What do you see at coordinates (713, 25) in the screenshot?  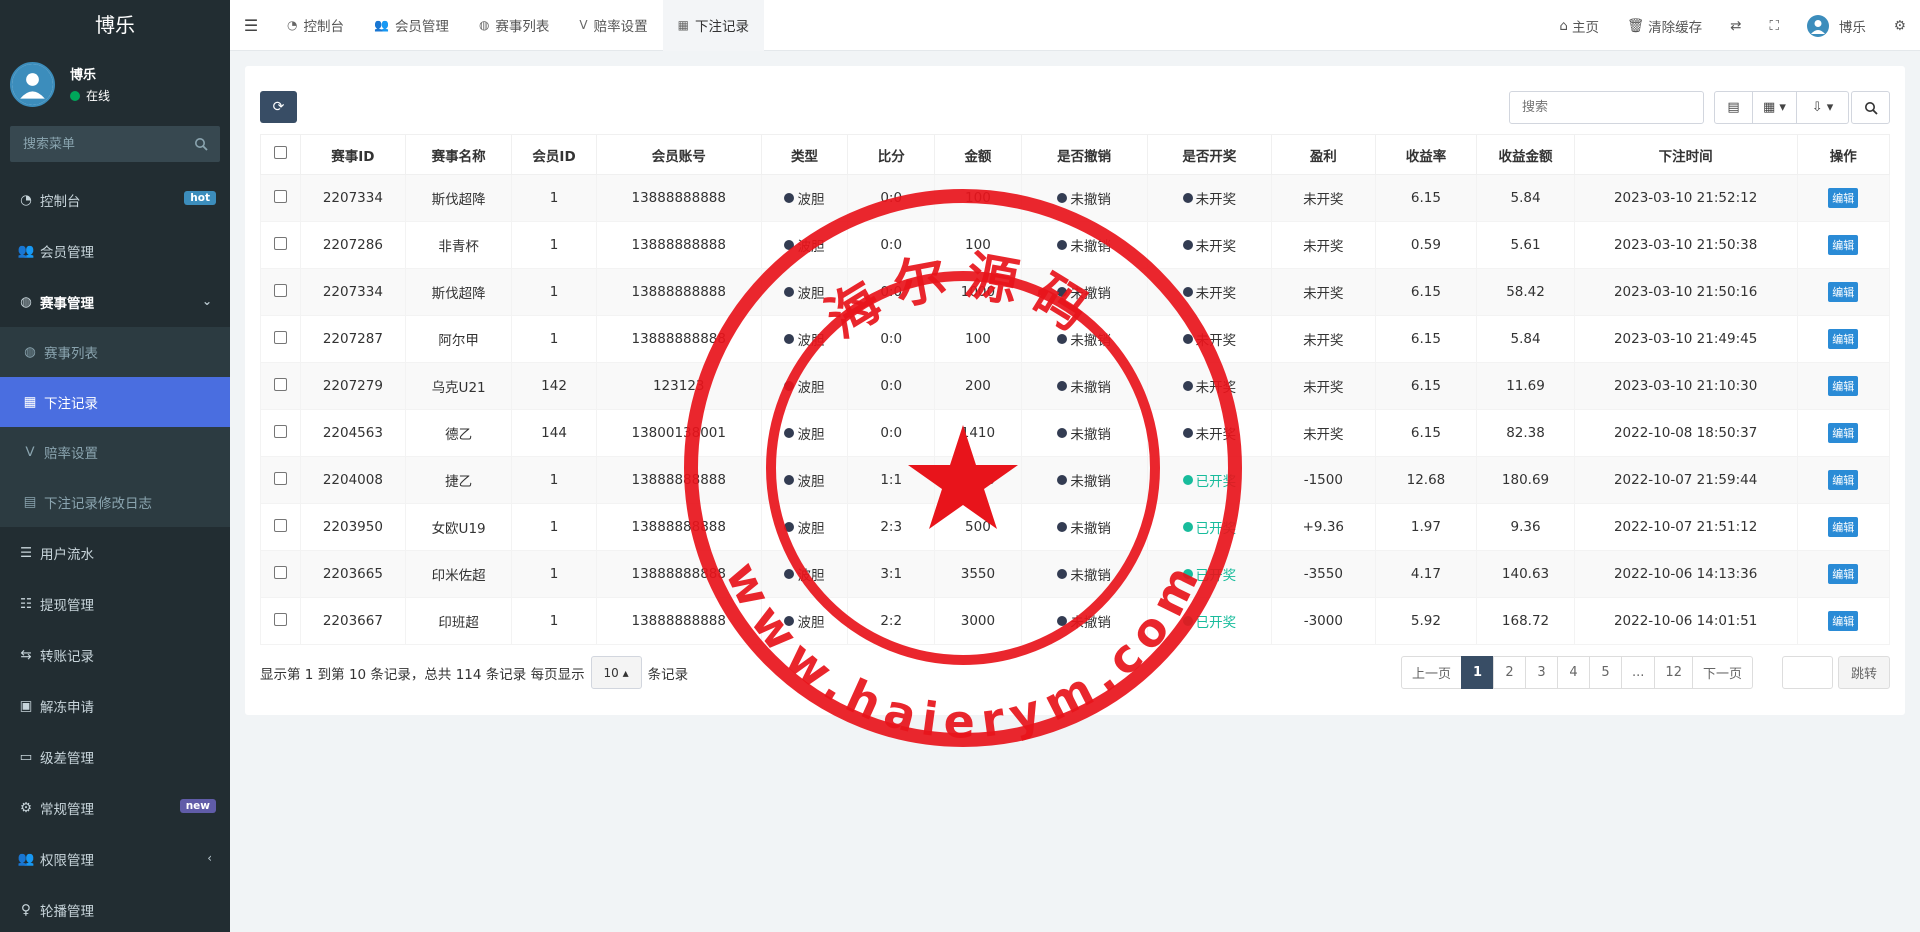 I see `tab-bet-records: ▦ 下注记录` at bounding box center [713, 25].